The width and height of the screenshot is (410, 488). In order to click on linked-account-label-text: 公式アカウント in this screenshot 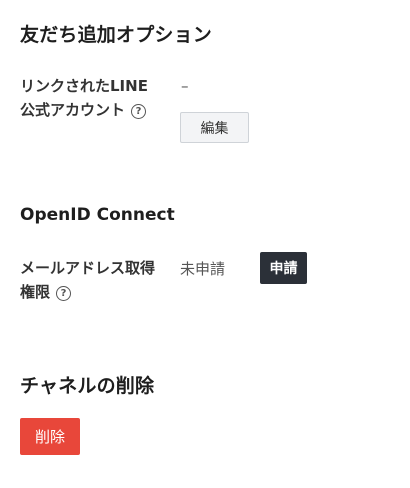, I will do `click(73, 110)`.